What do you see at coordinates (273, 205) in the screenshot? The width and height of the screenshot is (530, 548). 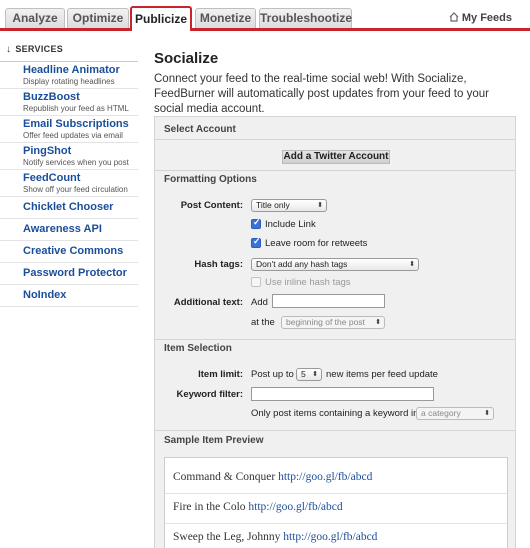 I see `post-content-value: Title only` at bounding box center [273, 205].